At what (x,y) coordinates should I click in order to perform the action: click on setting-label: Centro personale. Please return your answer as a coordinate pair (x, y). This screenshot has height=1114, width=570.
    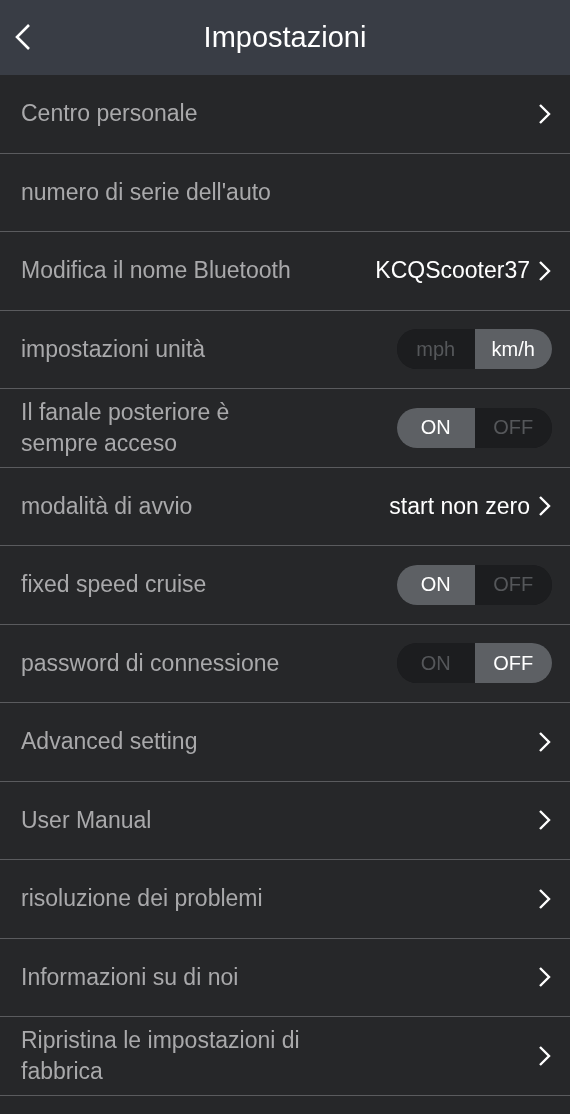
    Looking at the image, I should click on (110, 114).